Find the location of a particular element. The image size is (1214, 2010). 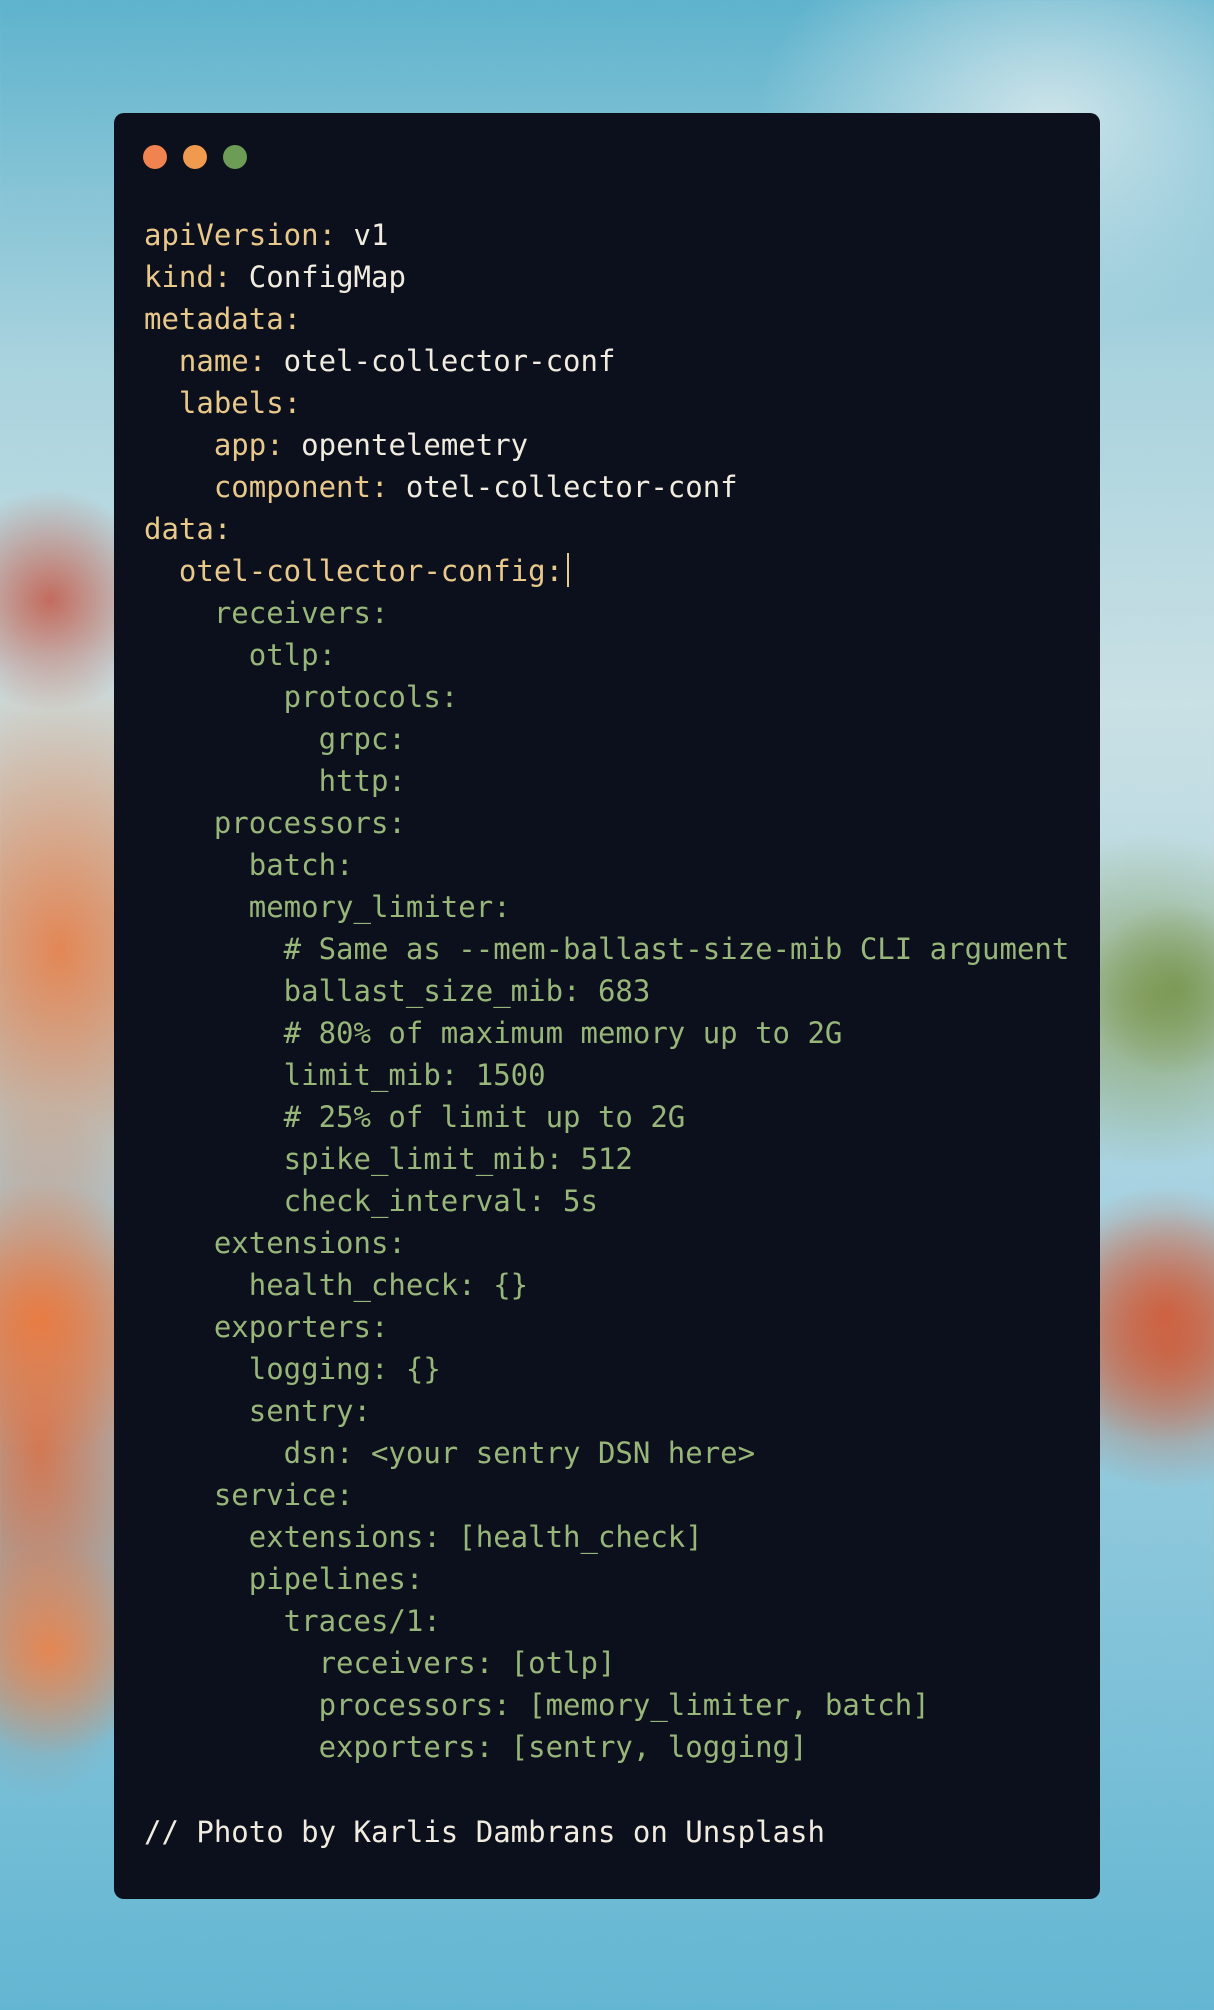

code-line: data: is located at coordinates (612, 529).